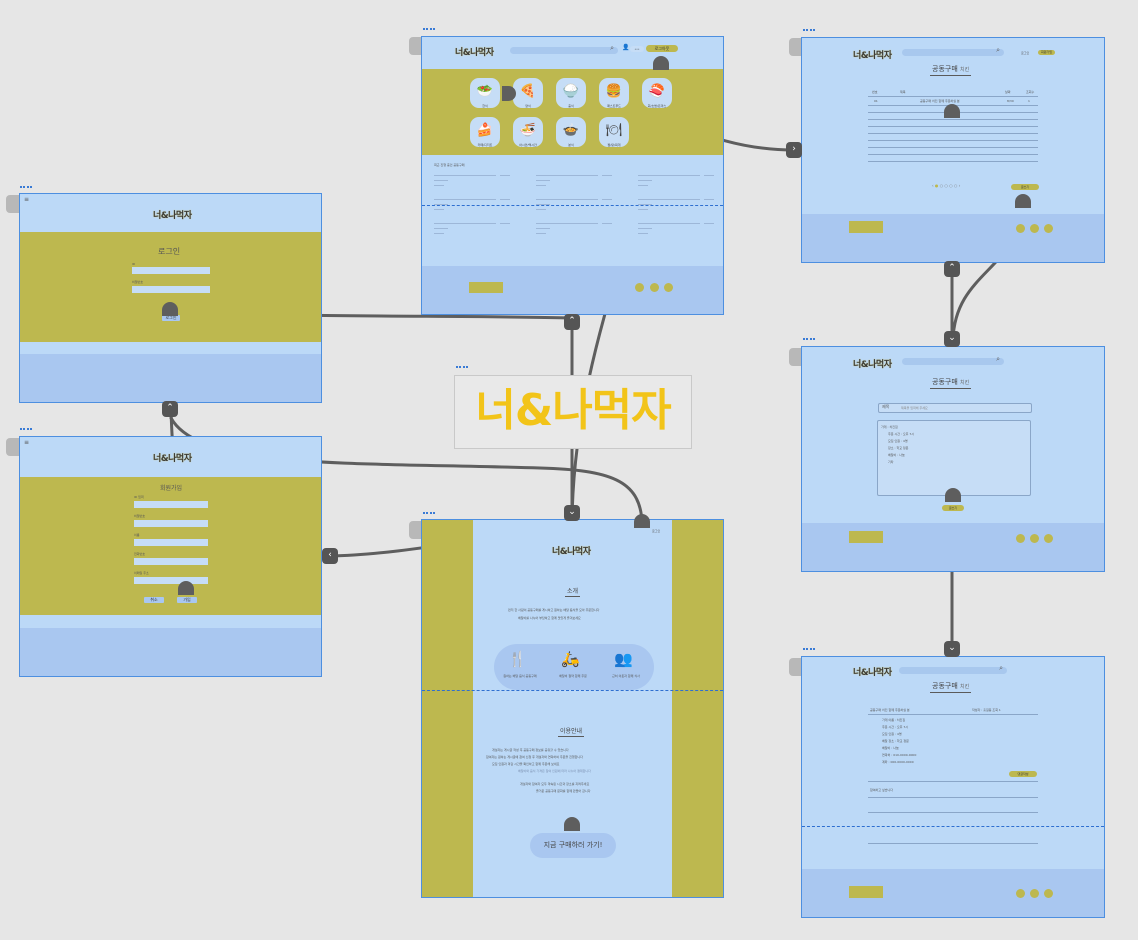  I want to click on signup-submit-button: 가입, so click(187, 600).